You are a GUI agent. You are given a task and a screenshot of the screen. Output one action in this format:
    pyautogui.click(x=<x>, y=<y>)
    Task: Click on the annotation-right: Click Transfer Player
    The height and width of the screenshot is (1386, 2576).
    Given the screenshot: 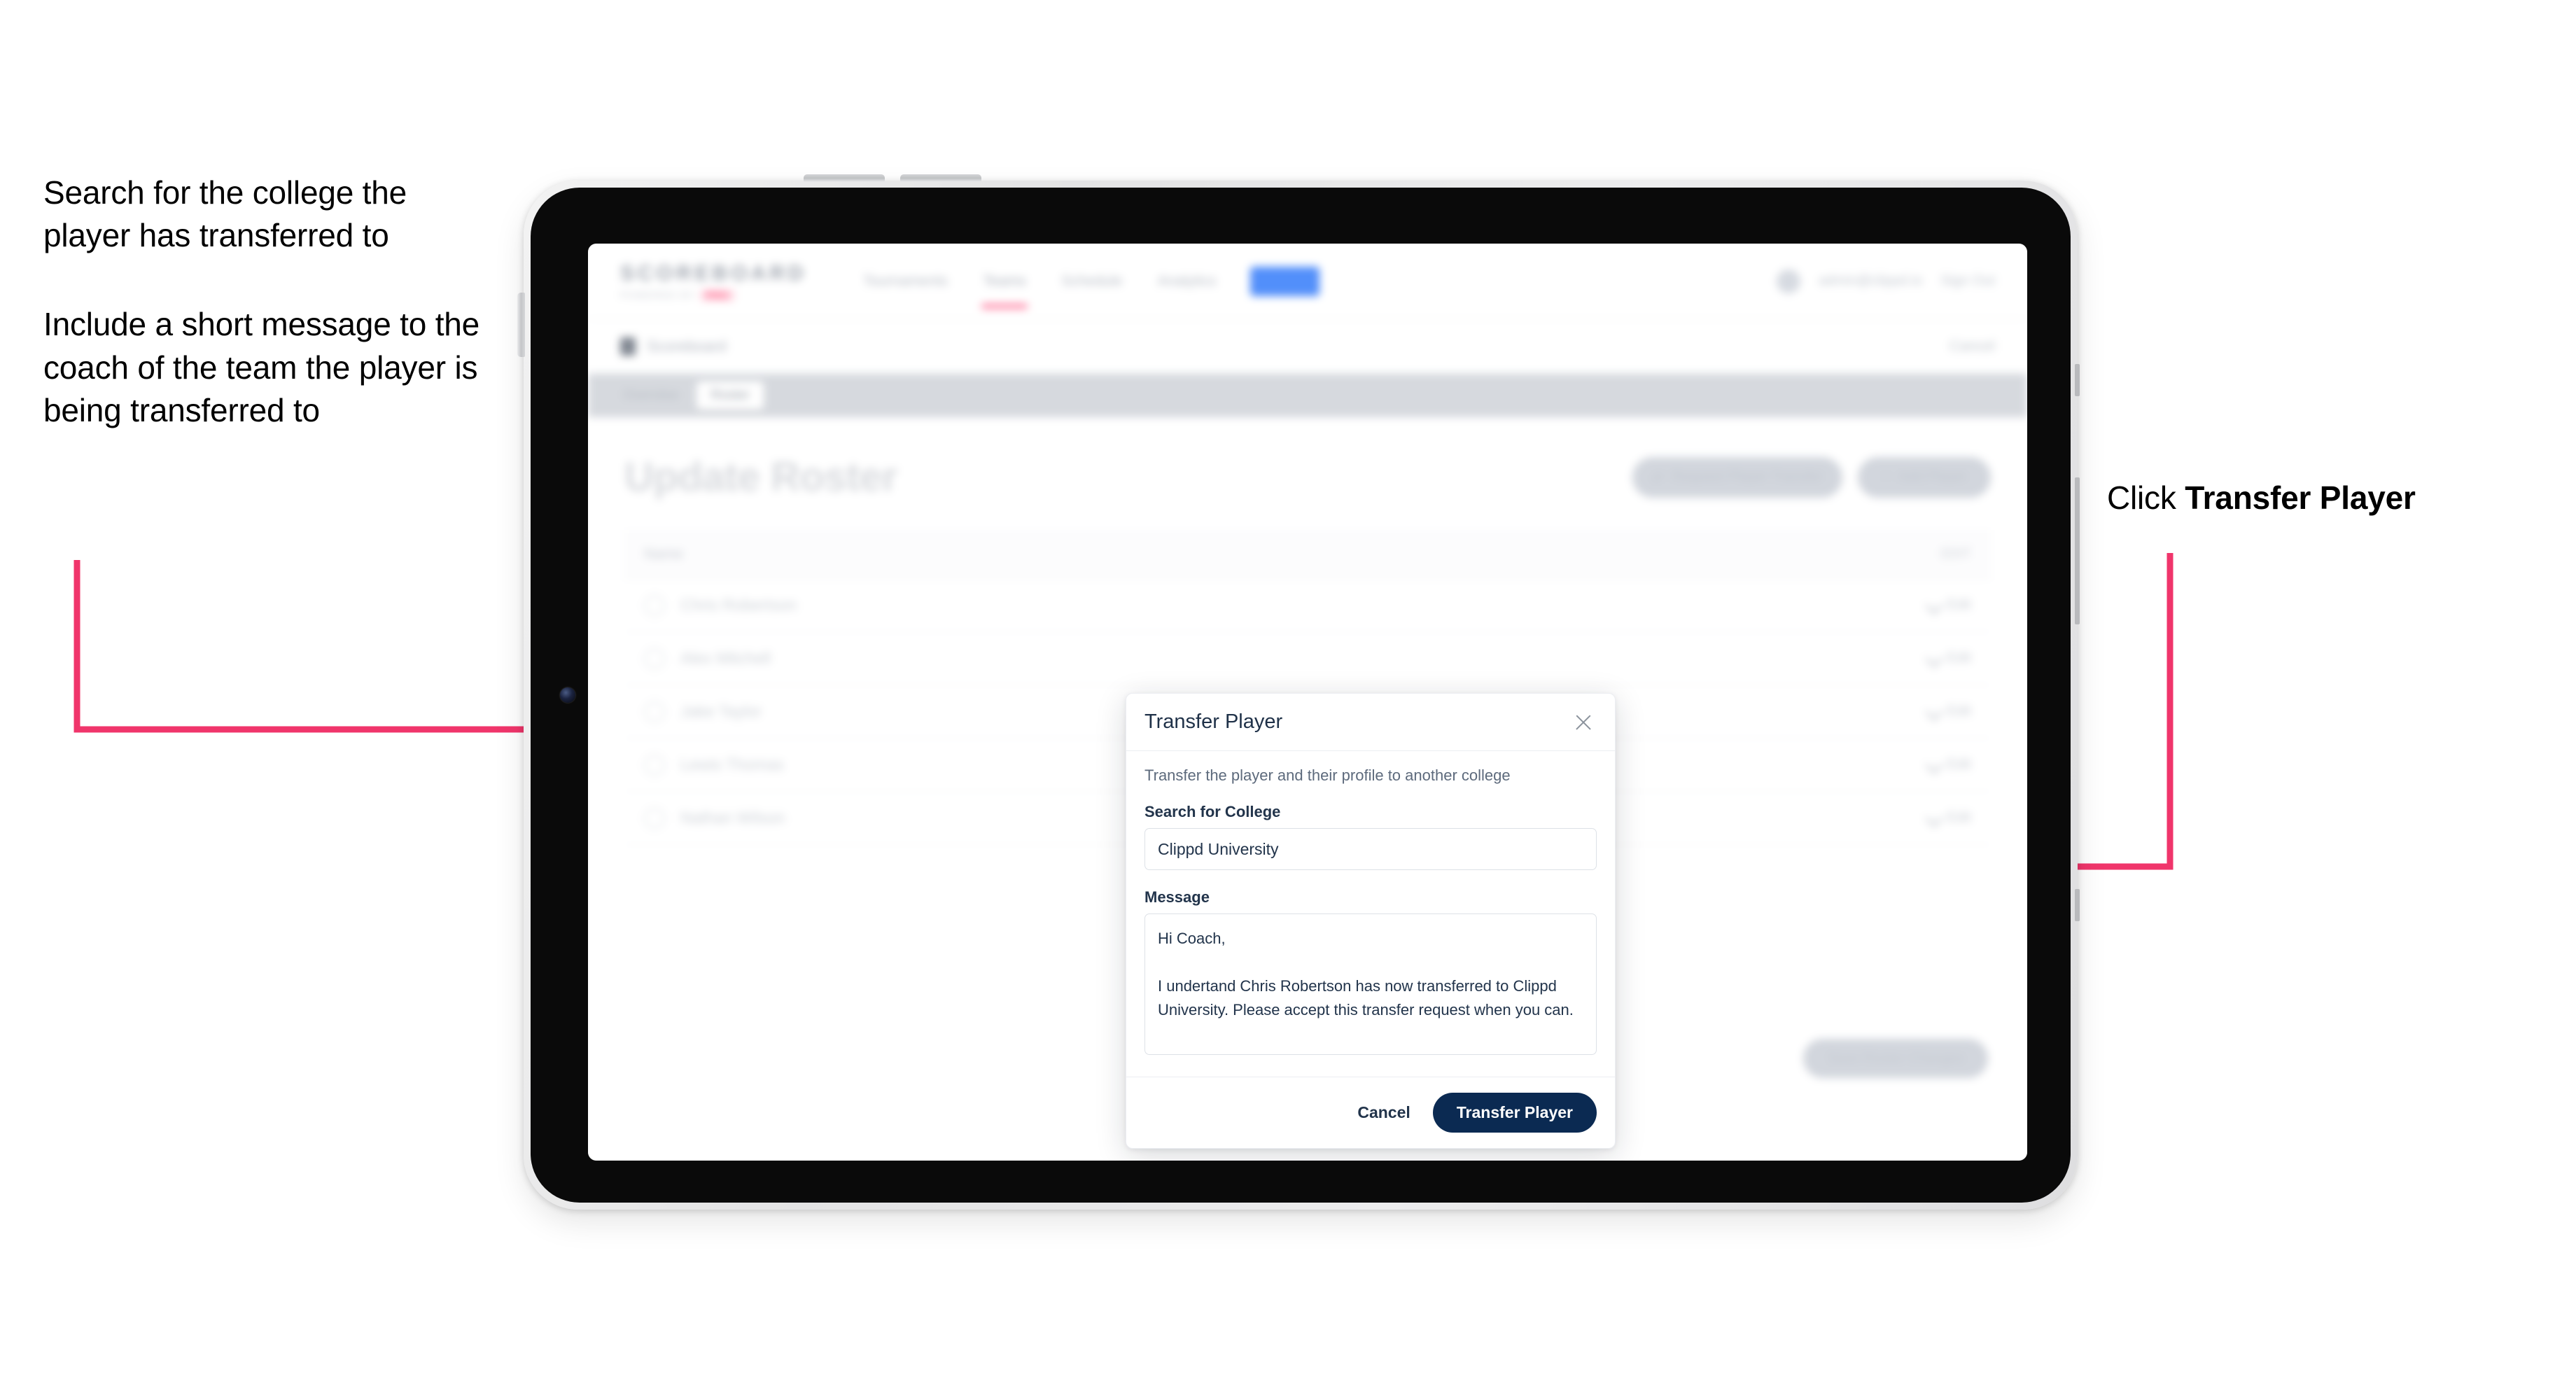 What is the action you would take?
    pyautogui.click(x=2261, y=498)
    